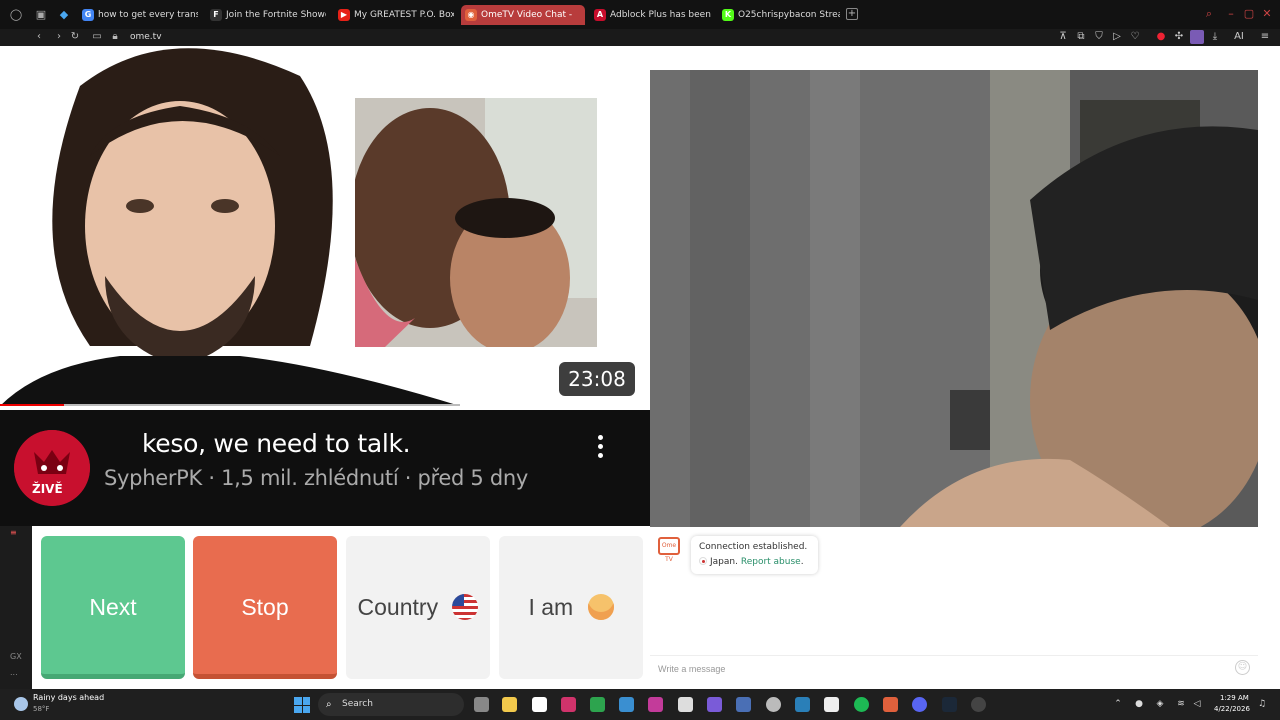 The image size is (1280, 720). Describe the element at coordinates (476, 222) in the screenshot. I see `thumbnail-inset-photo` at that location.